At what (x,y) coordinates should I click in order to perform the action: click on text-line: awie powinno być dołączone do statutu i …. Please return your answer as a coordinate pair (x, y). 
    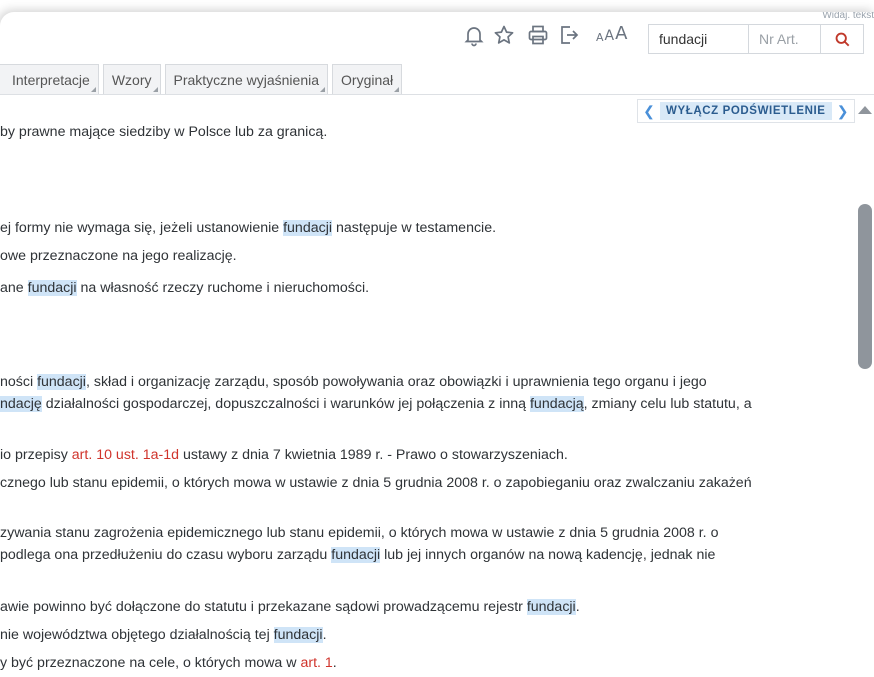
    Looking at the image, I should click on (290, 607).